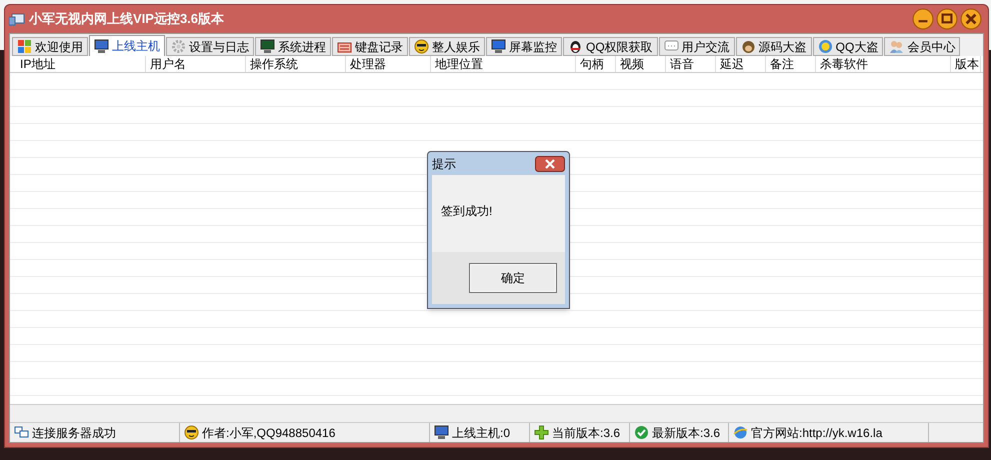  What do you see at coordinates (503, 64) in the screenshot?
I see `column-header: 地理位置` at bounding box center [503, 64].